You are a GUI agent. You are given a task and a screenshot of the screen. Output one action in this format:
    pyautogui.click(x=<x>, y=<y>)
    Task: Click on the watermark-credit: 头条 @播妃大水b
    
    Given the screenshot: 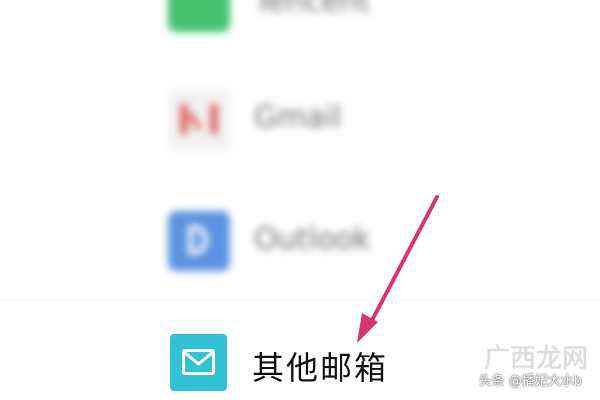 What is the action you would take?
    pyautogui.click(x=530, y=381)
    